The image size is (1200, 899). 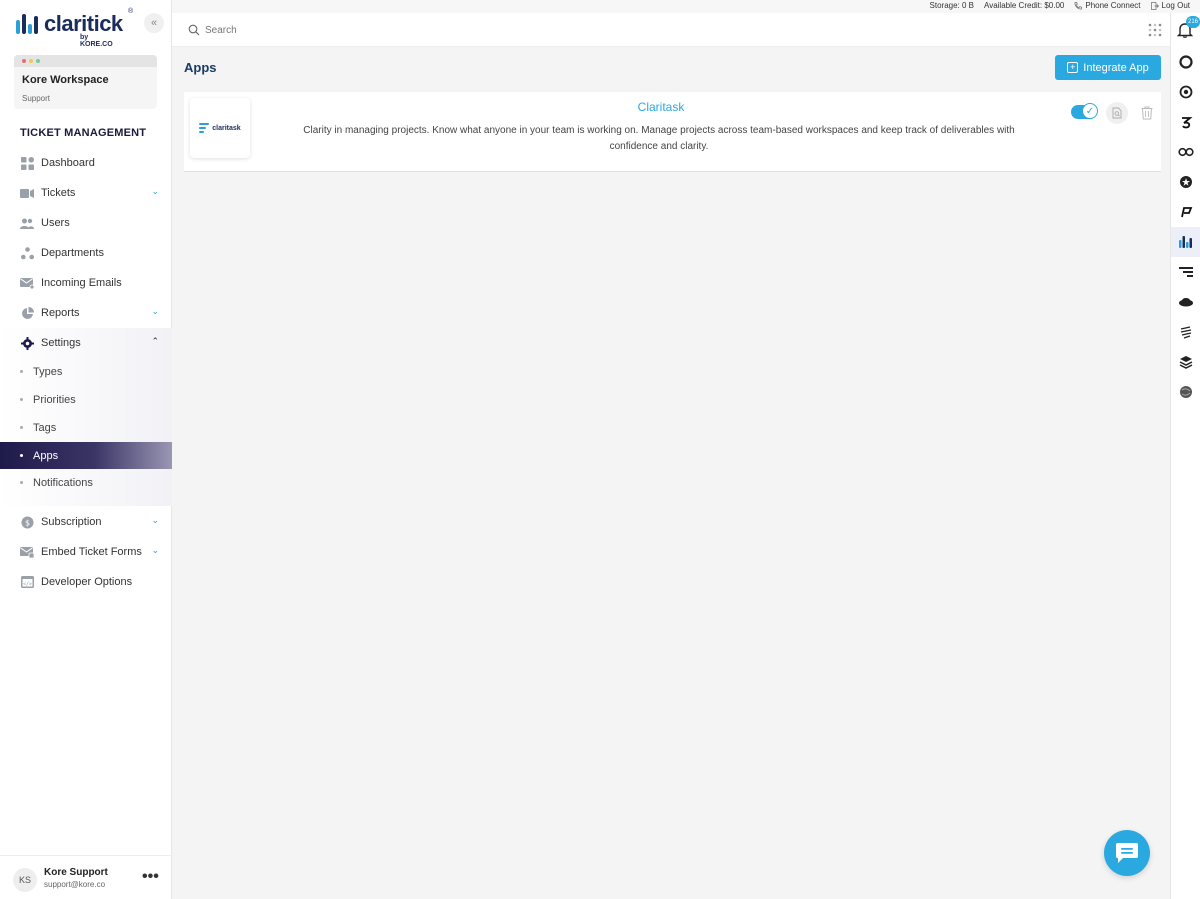 I want to click on ring-app-icon, so click(x=1186, y=62).